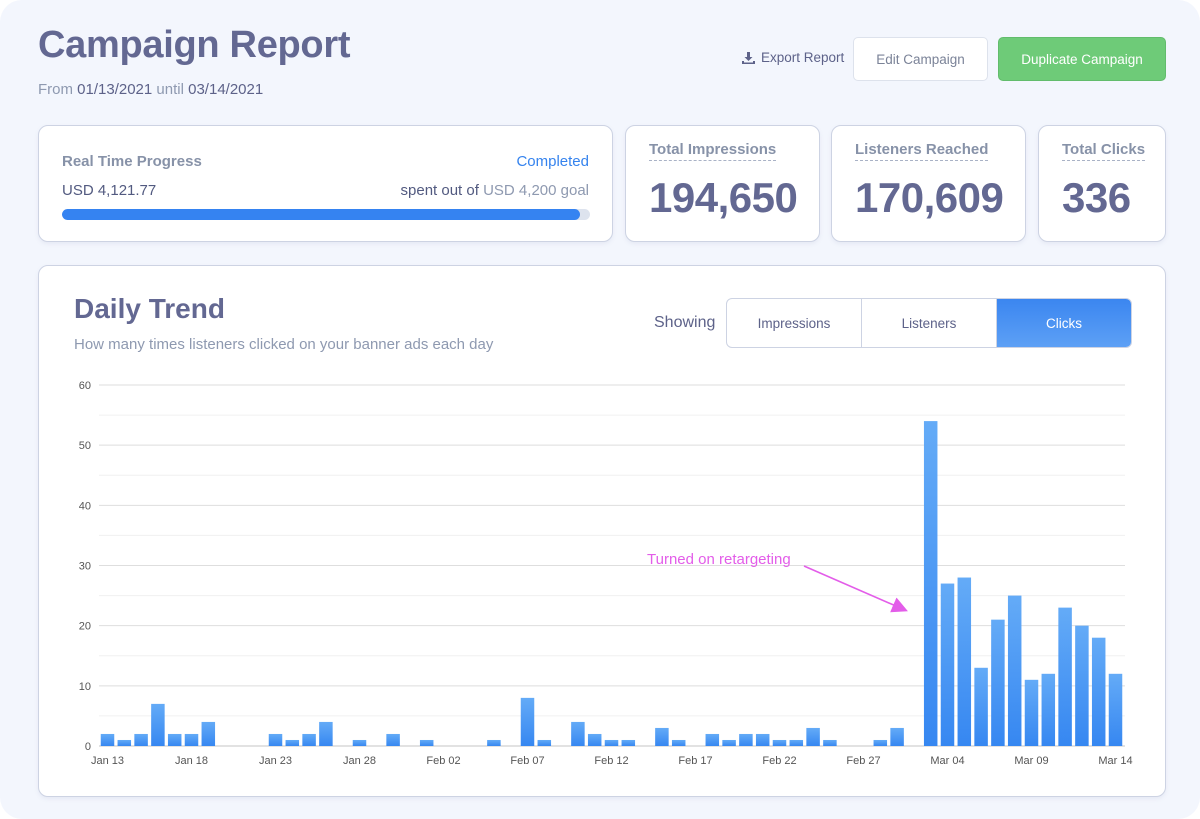 The width and height of the screenshot is (1200, 819). Describe the element at coordinates (719, 559) in the screenshot. I see `annotation-label: Turned on retargeting` at that location.